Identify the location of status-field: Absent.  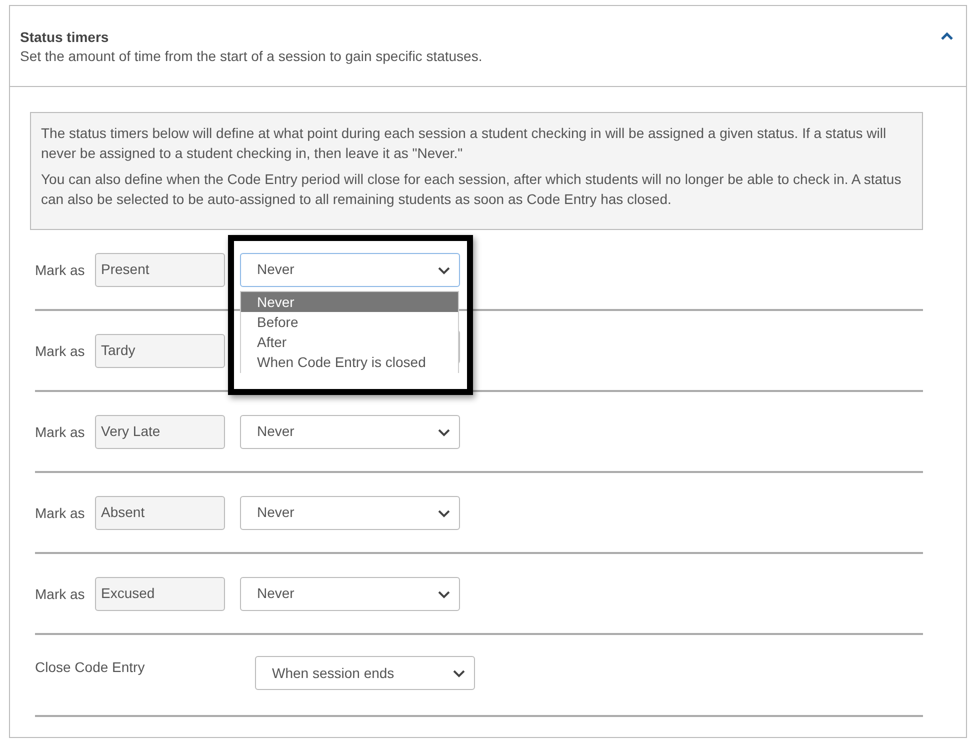
(160, 513).